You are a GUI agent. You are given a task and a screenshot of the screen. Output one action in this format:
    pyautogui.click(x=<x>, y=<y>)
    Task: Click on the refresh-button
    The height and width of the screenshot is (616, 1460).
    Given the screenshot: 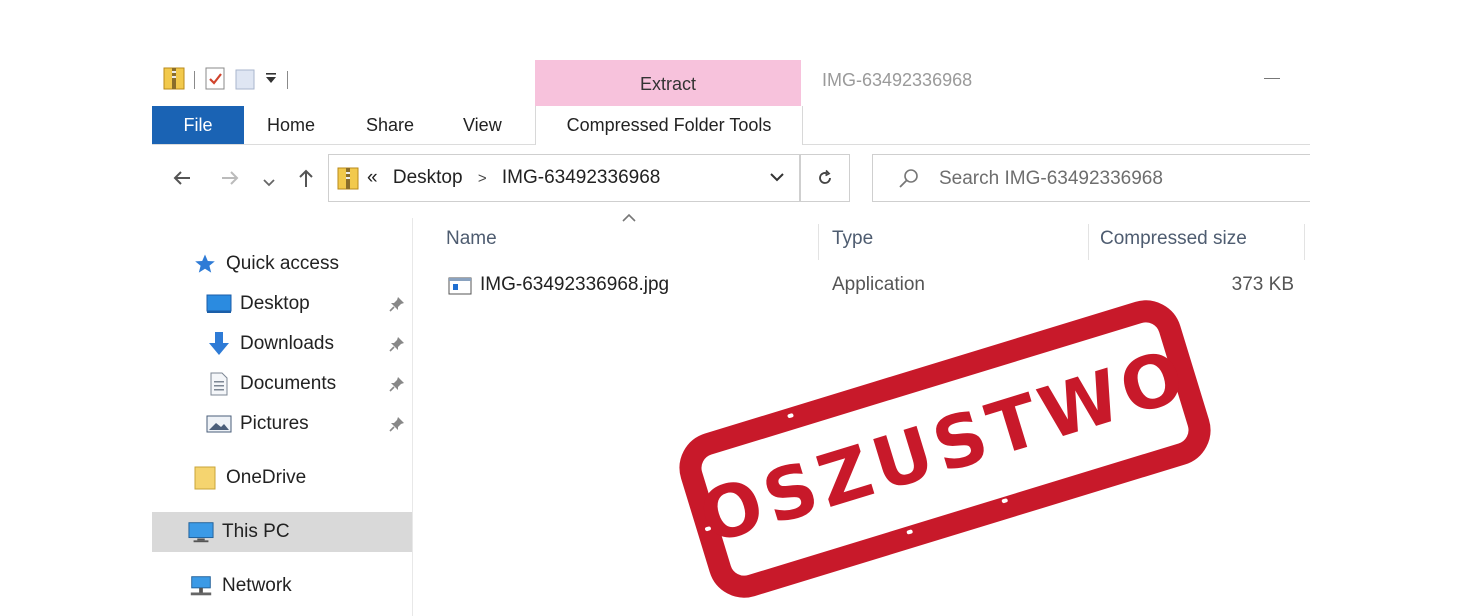 What is the action you would take?
    pyautogui.click(x=825, y=178)
    